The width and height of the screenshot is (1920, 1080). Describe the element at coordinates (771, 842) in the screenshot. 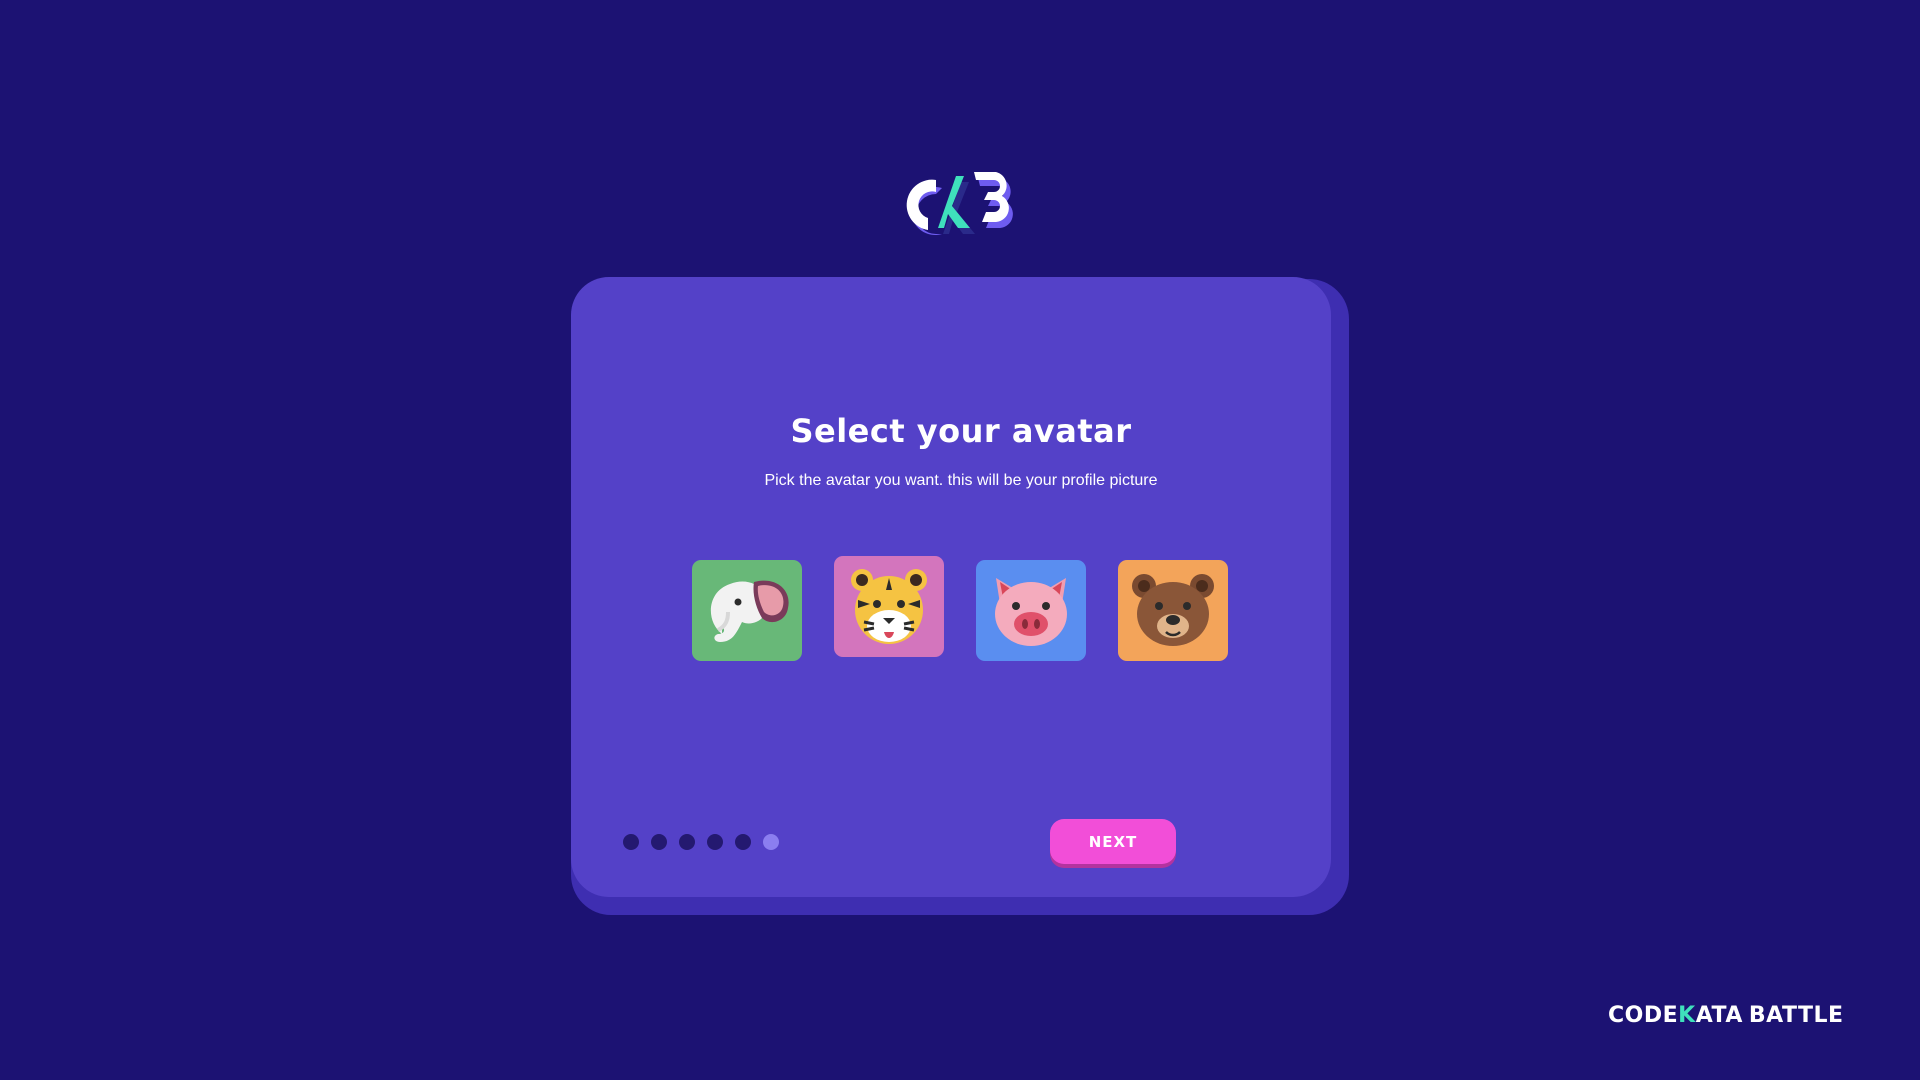

I see `step-dot-active` at that location.